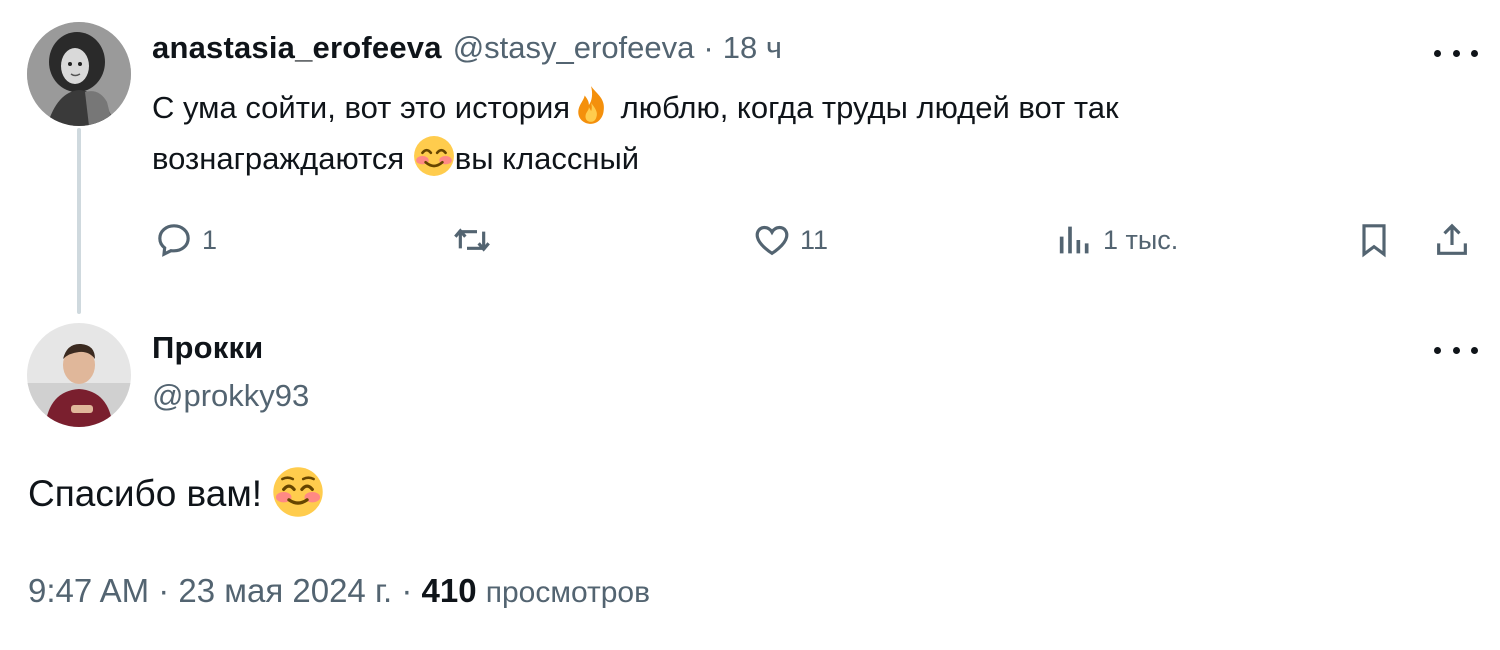 Image resolution: width=1500 pixels, height=650 pixels. I want to click on reply-button: 1, so click(184, 240).